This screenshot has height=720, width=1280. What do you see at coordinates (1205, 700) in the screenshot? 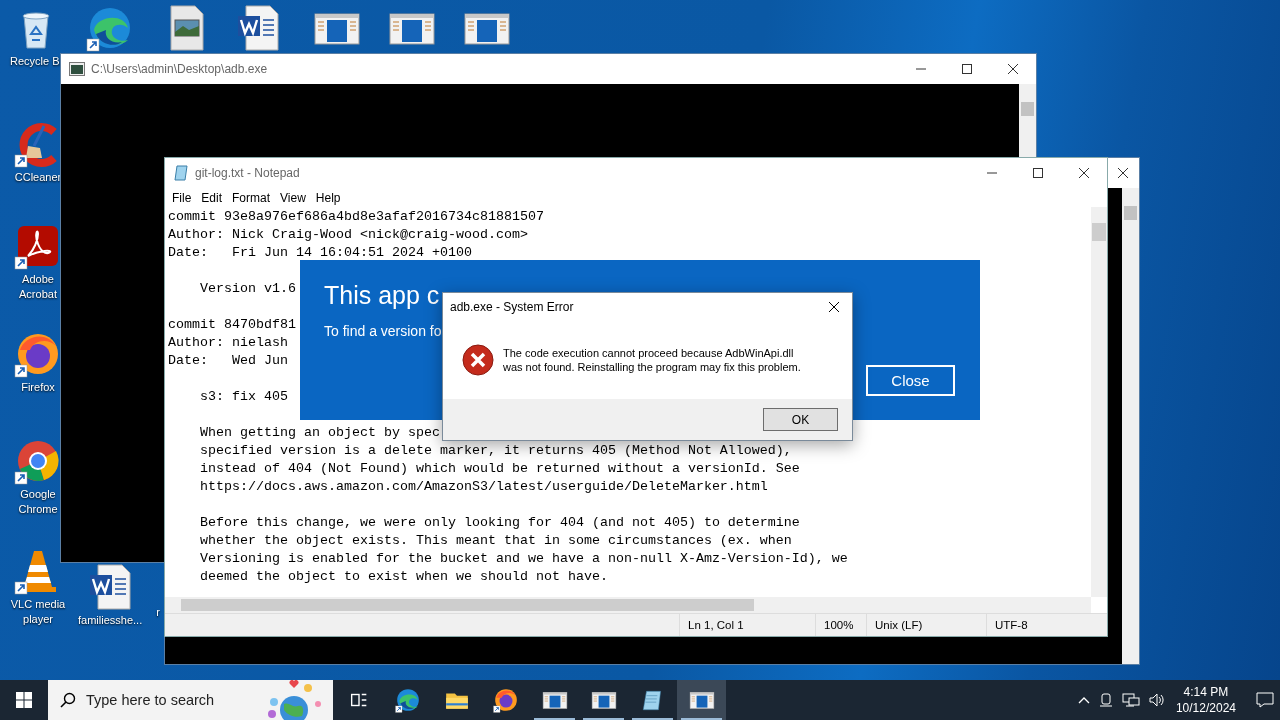
I see `clock: 4:14 PM 10/12/2024` at bounding box center [1205, 700].